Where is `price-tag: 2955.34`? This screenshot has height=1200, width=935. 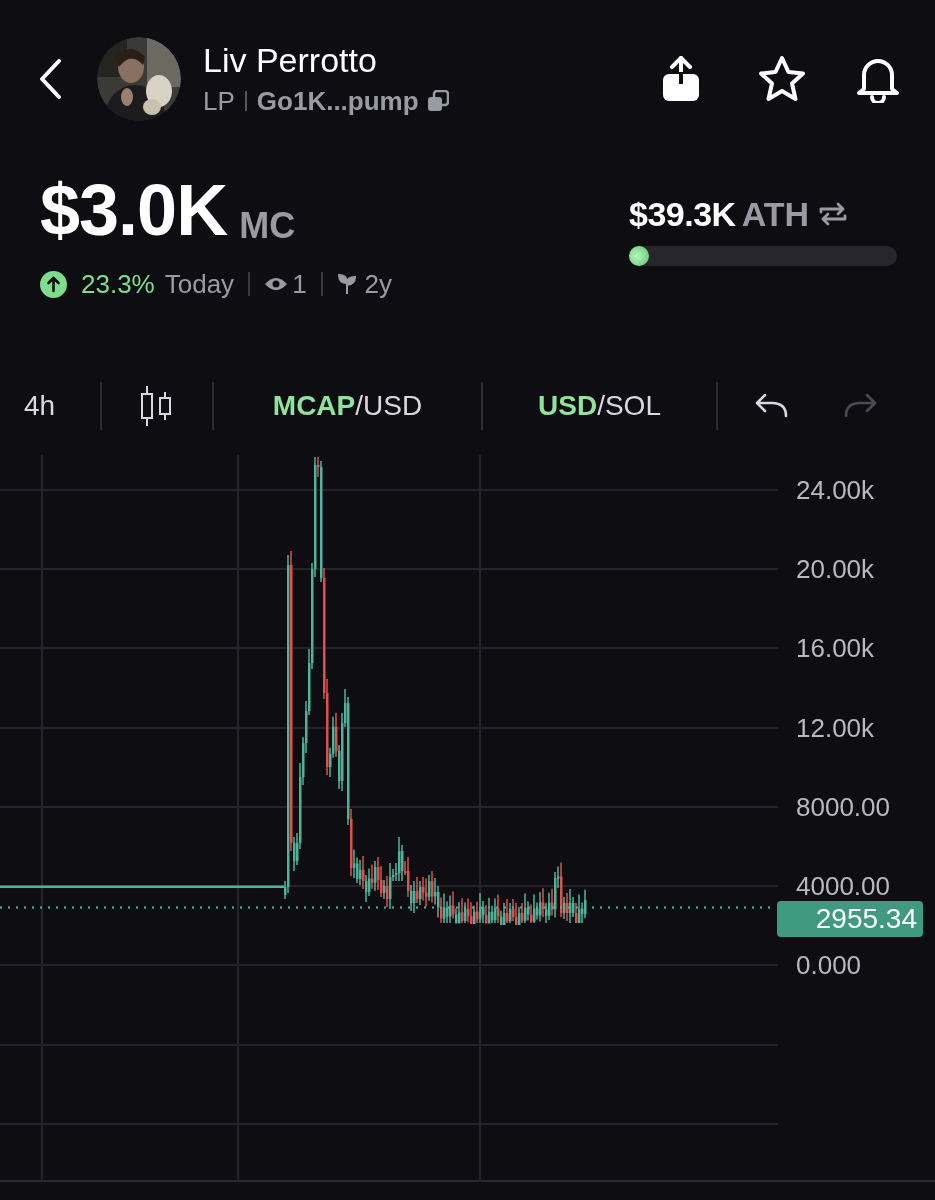
price-tag: 2955.34 is located at coordinates (850, 919).